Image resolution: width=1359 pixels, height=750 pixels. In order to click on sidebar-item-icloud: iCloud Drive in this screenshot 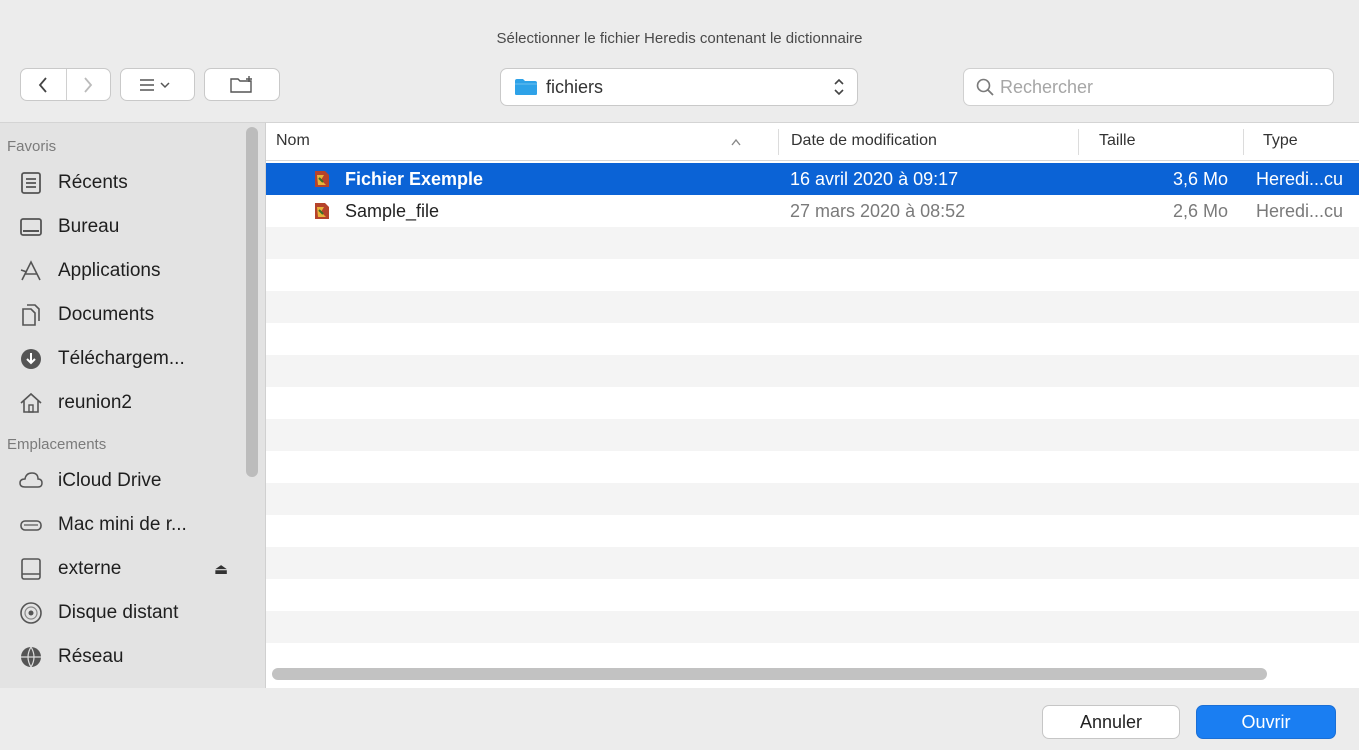, I will do `click(132, 481)`.